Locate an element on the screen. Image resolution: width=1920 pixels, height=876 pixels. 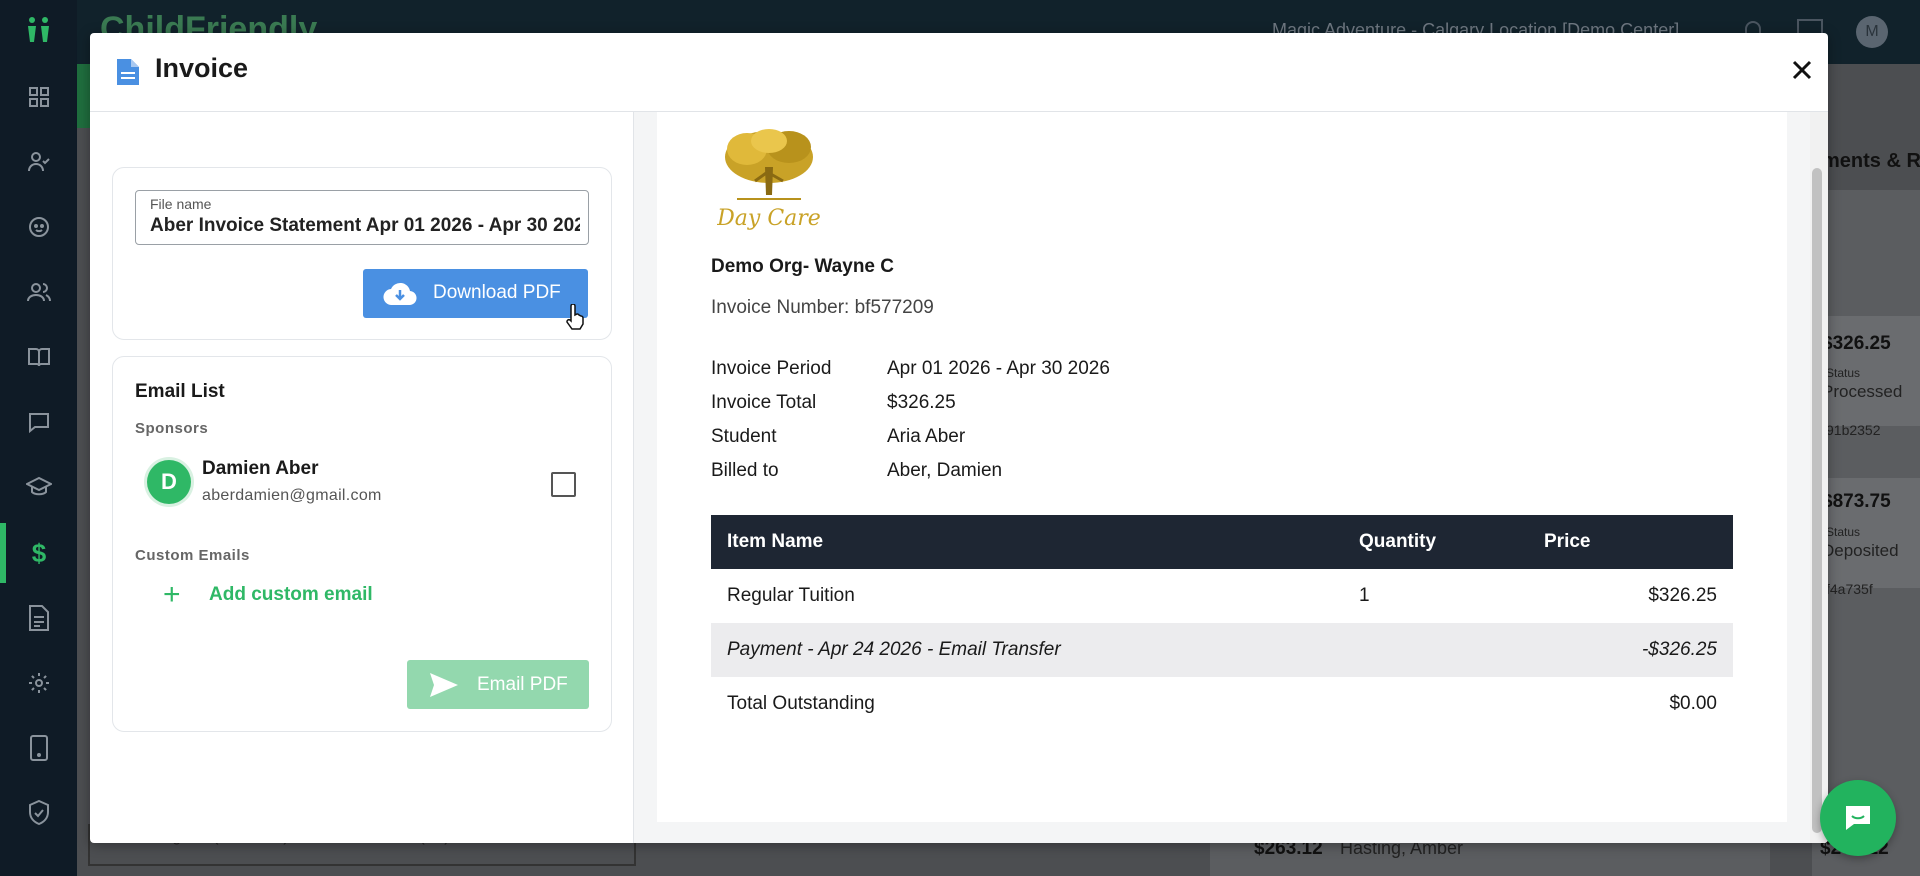
detail-label: Billed to is located at coordinates (745, 470).